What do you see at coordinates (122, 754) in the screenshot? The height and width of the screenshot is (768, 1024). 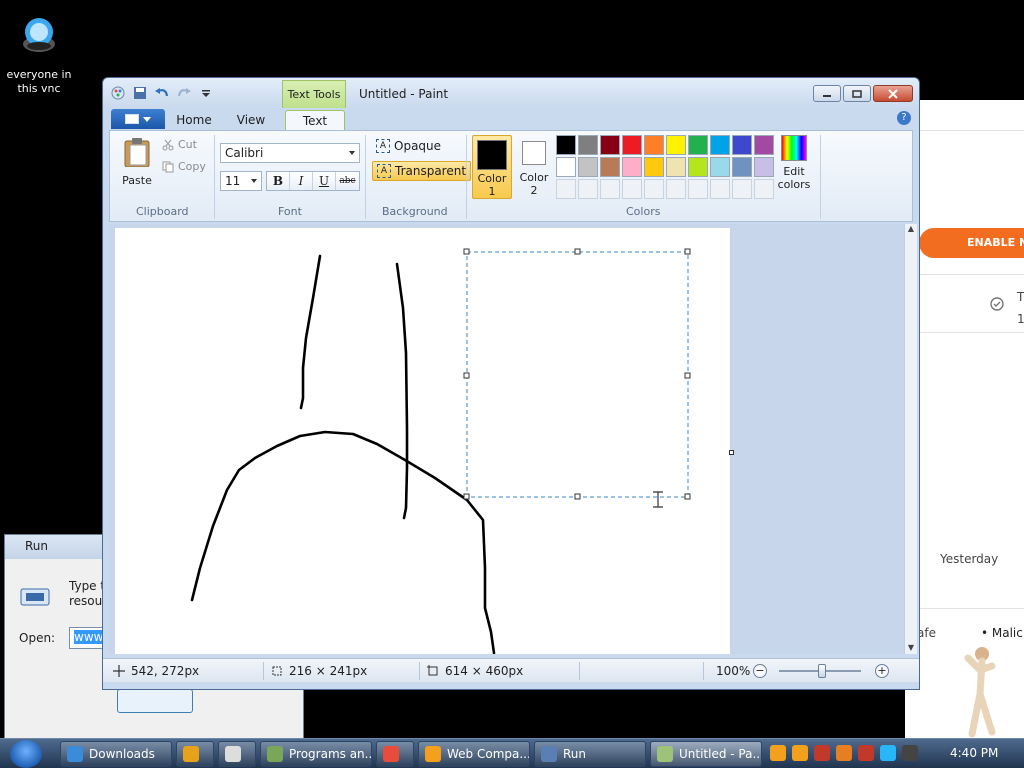 I see `taskbar-button-label: Downloads` at bounding box center [122, 754].